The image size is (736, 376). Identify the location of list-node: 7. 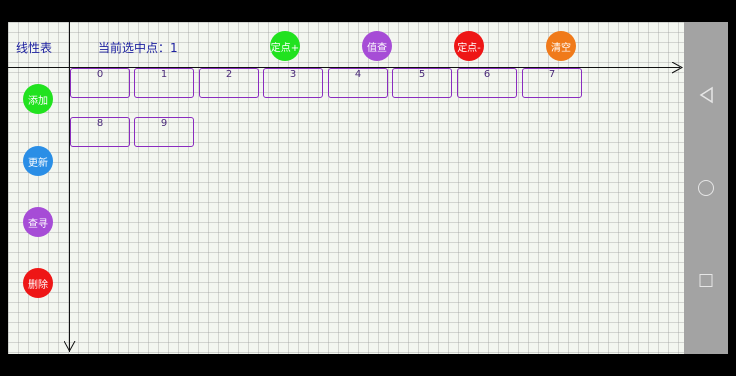
(552, 83).